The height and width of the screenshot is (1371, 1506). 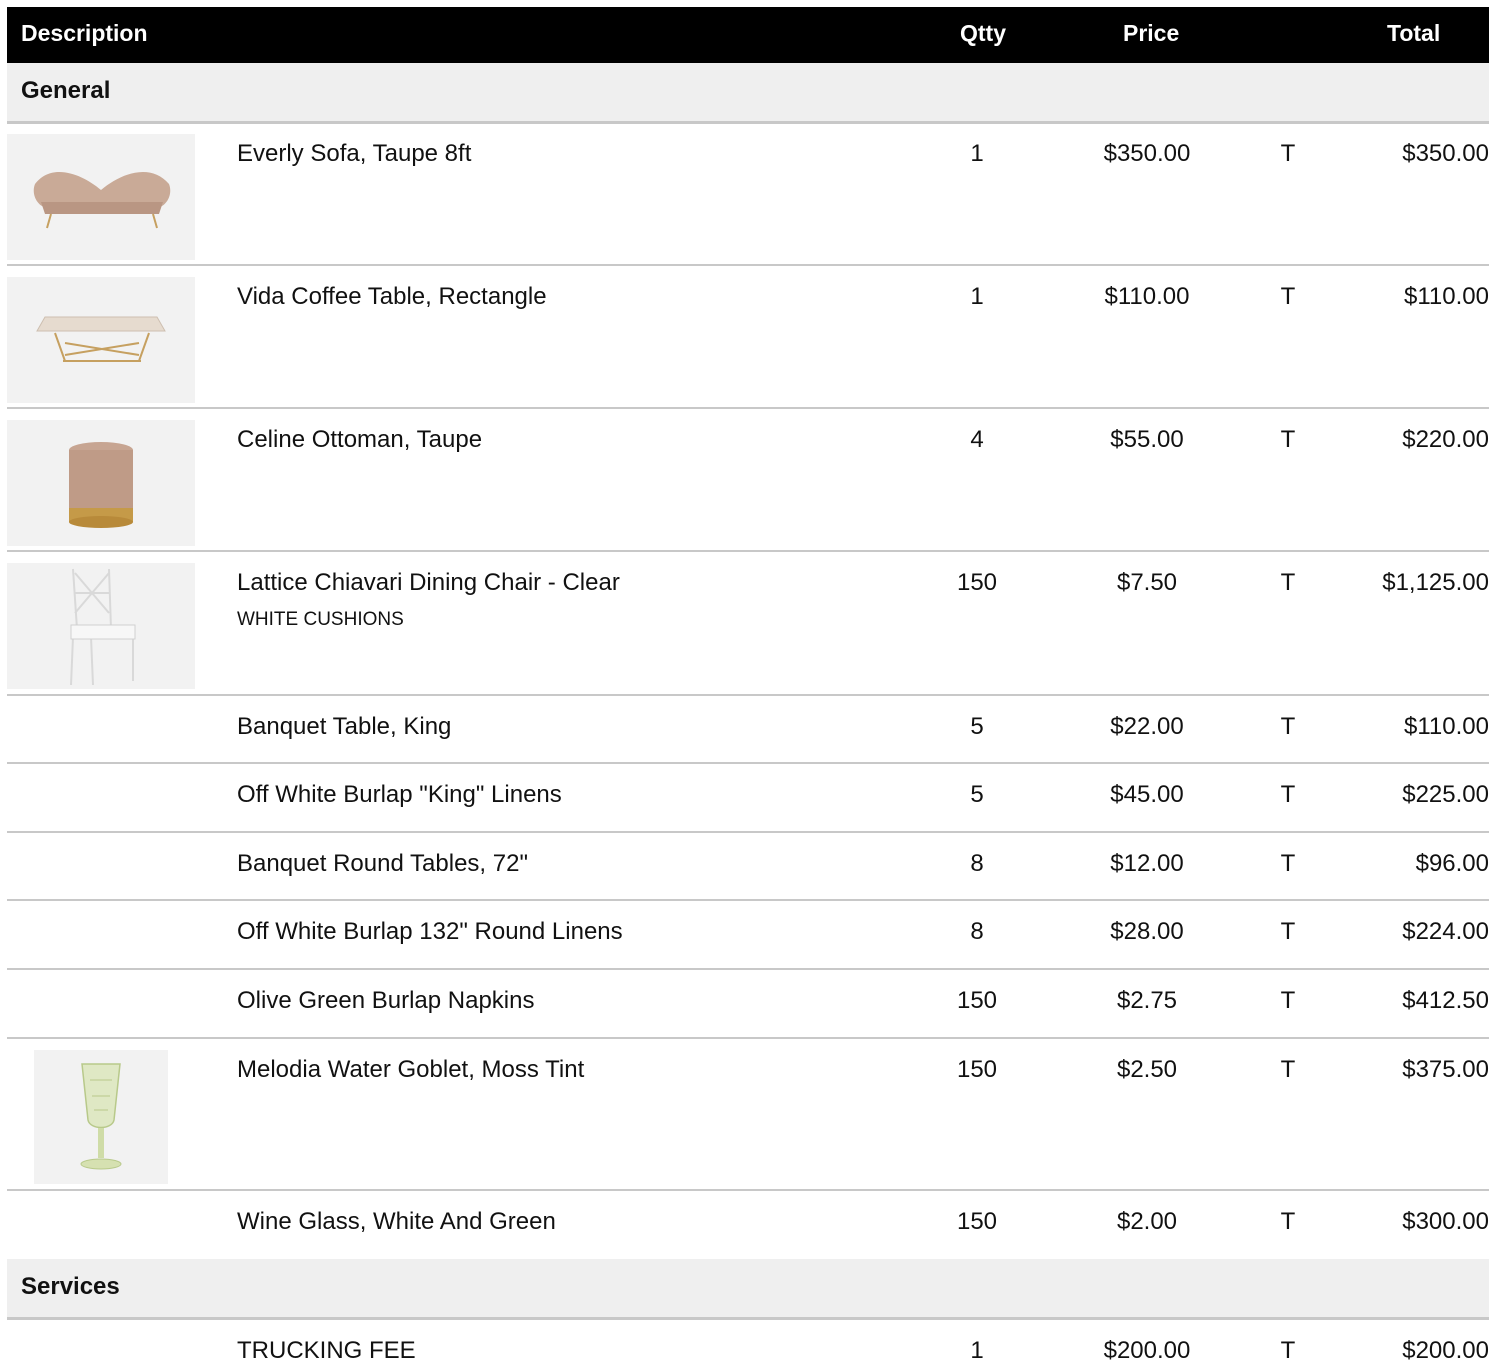 I want to click on item-description: Everly Sofa, Taupe 8ft, so click(x=354, y=153).